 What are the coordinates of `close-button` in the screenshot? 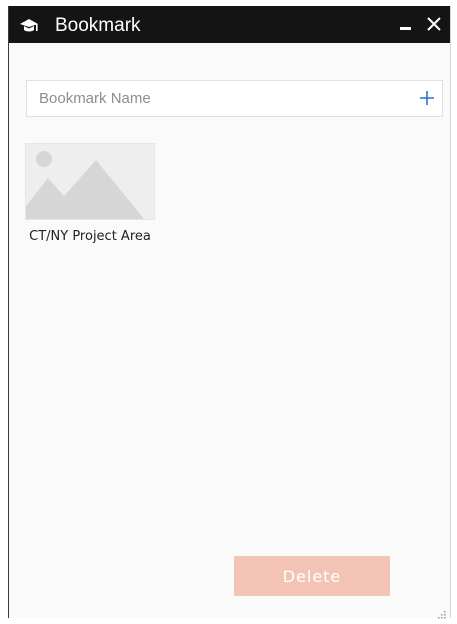 It's located at (434, 24).